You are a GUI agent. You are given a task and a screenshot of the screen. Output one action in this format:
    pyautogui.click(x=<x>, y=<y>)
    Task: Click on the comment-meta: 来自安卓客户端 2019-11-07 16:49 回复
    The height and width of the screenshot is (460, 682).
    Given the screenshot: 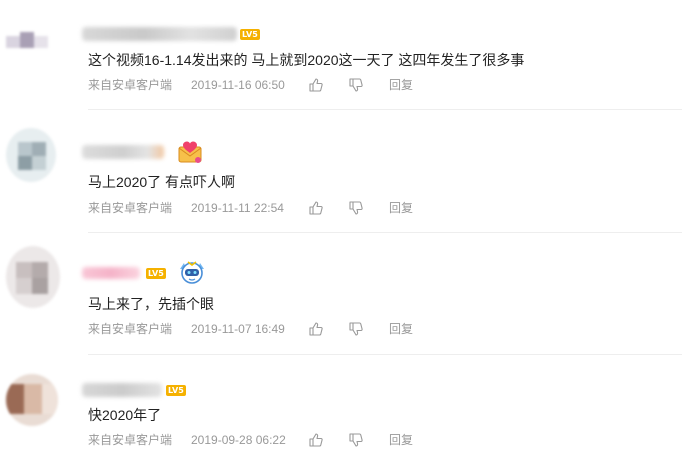 What is the action you would take?
    pyautogui.click(x=250, y=328)
    